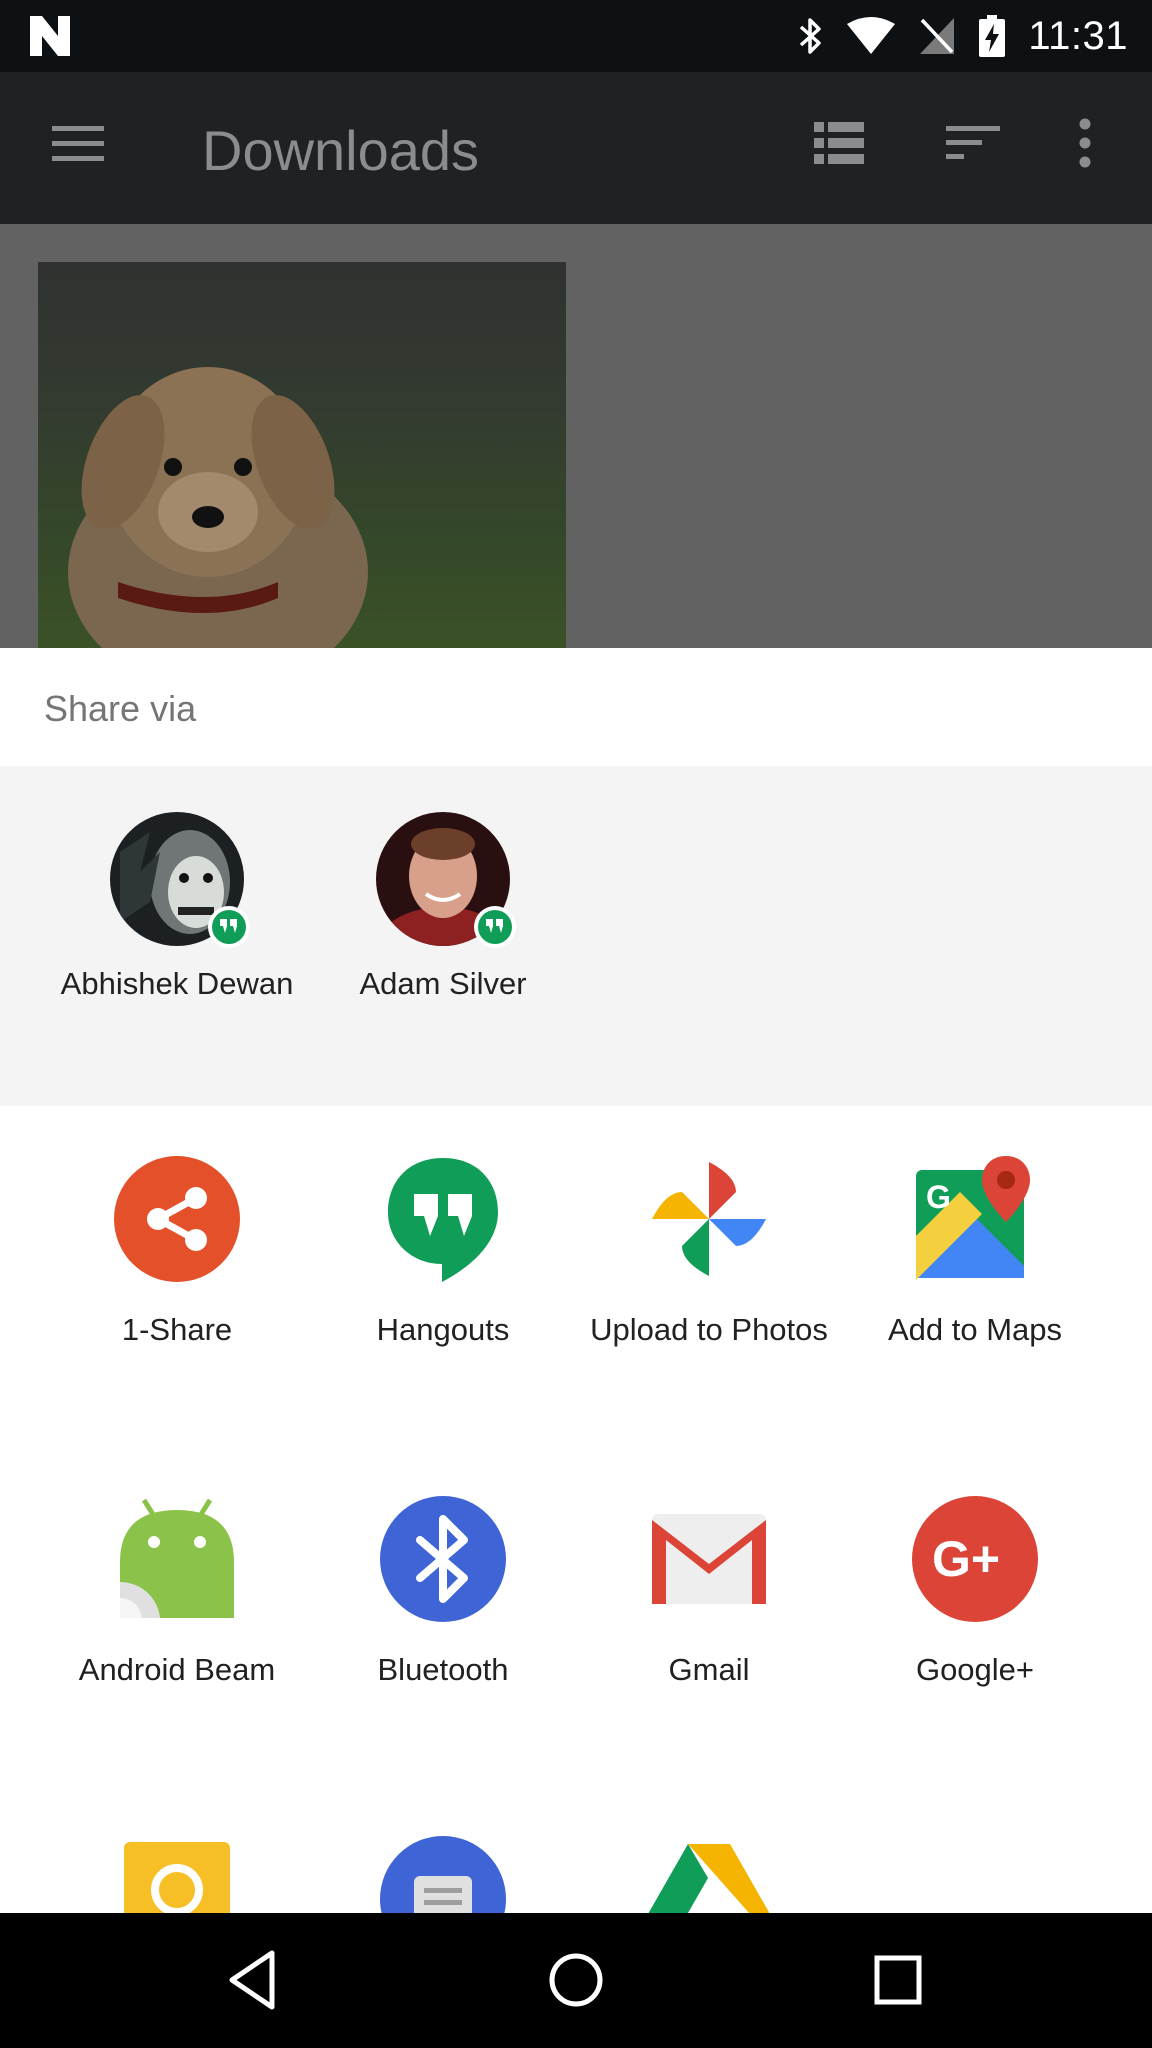  I want to click on keep-icon, so click(177, 1877).